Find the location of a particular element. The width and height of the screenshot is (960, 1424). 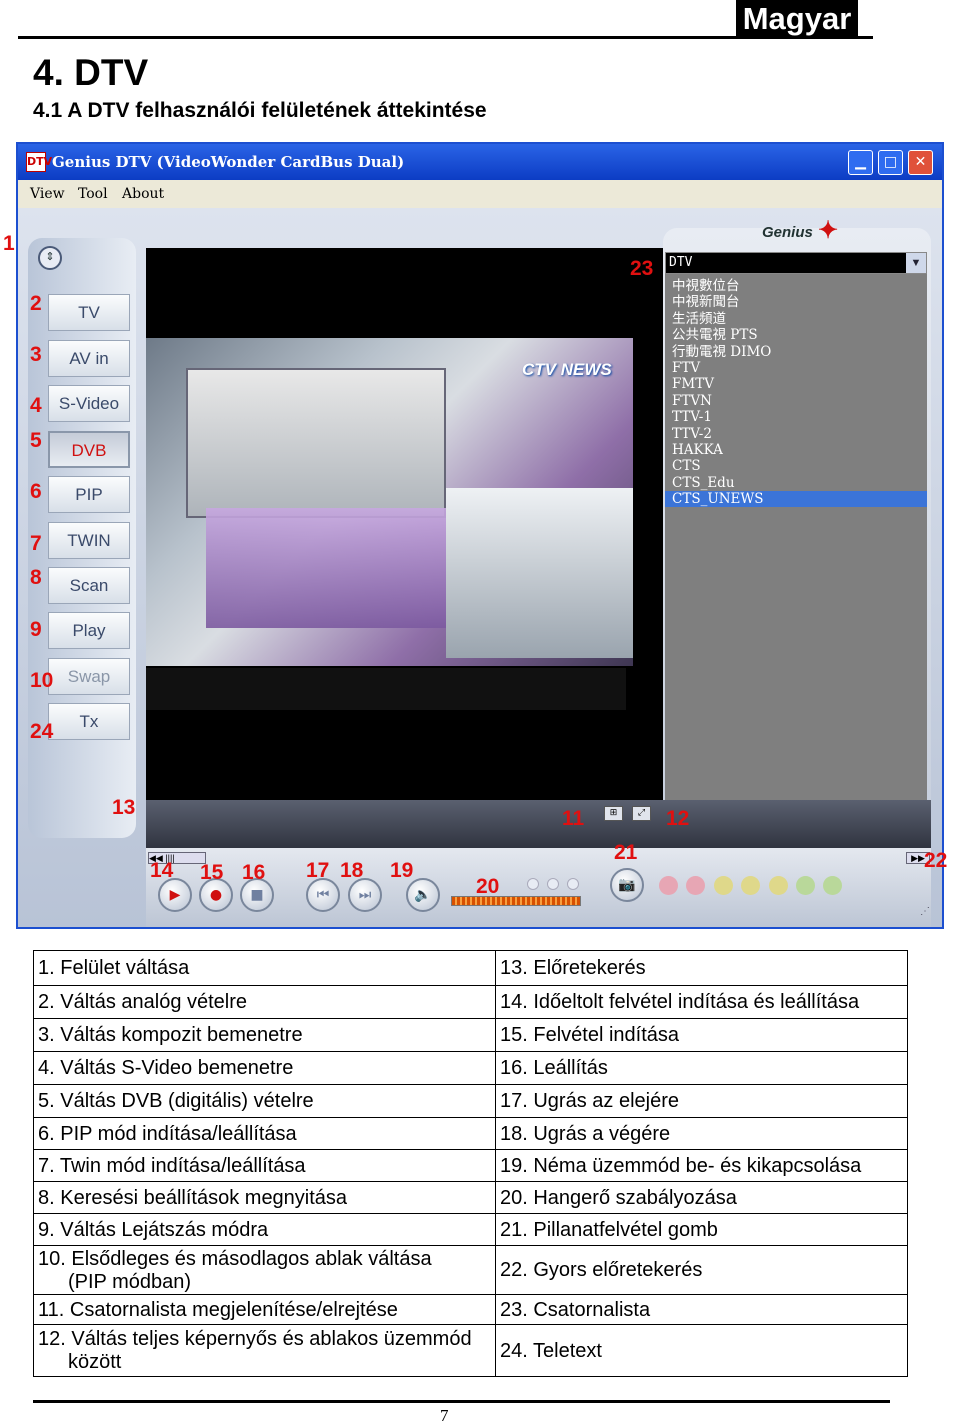

callout-2: 2 is located at coordinates (36, 303).